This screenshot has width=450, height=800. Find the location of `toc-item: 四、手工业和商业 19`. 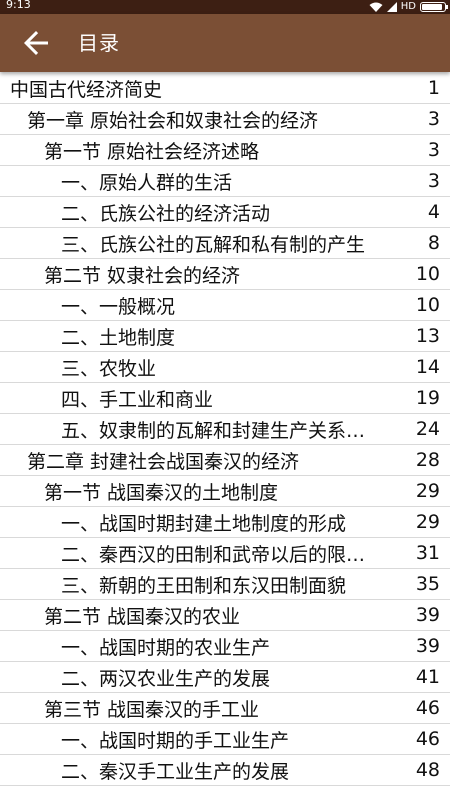

toc-item: 四、手工业和商业 19 is located at coordinates (225, 398).